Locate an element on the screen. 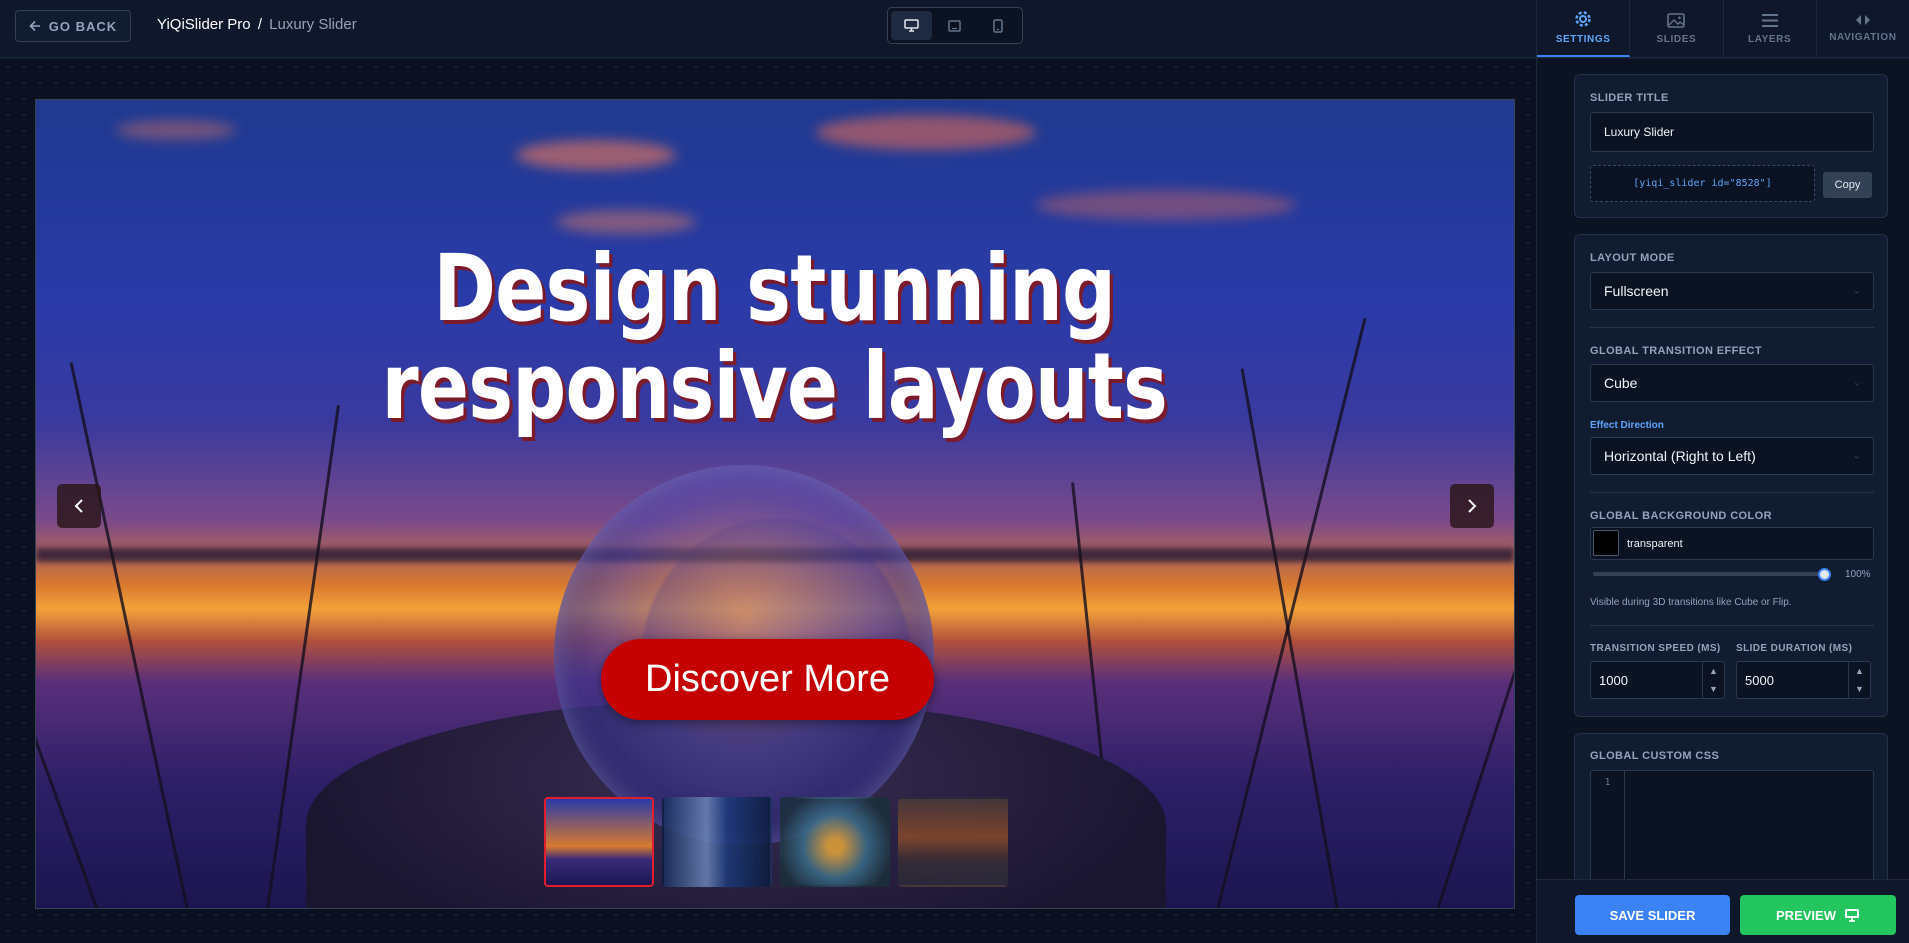 This screenshot has width=1909, height=943. transition-speed-stepper: ▲ ▼ is located at coordinates (1713, 680).